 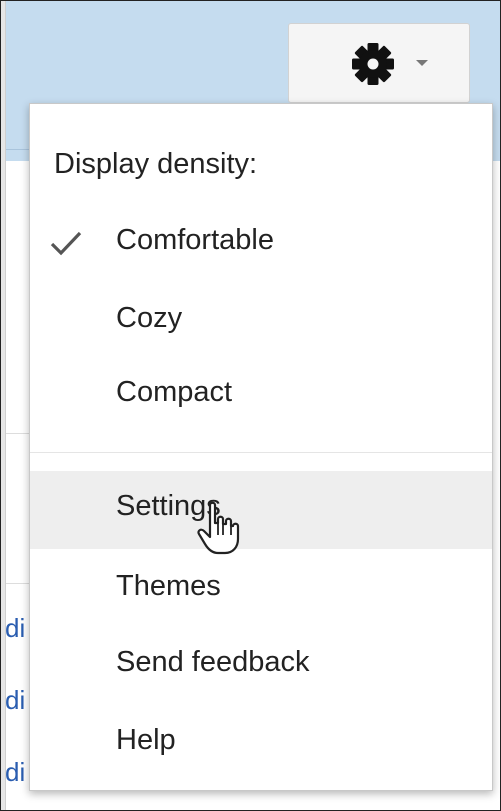 I want to click on caret-down-icon, so click(x=422, y=63).